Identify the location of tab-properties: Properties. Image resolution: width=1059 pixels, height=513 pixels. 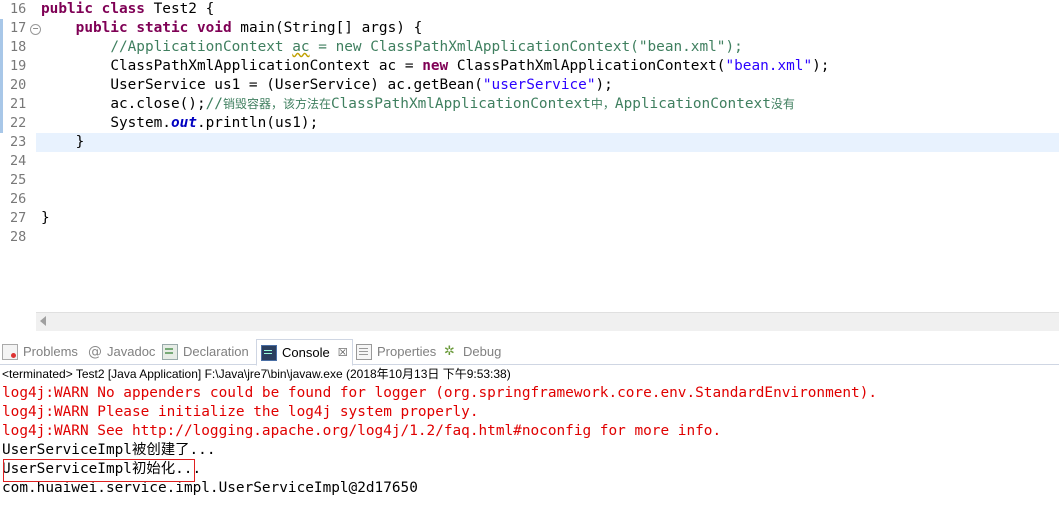
(396, 352).